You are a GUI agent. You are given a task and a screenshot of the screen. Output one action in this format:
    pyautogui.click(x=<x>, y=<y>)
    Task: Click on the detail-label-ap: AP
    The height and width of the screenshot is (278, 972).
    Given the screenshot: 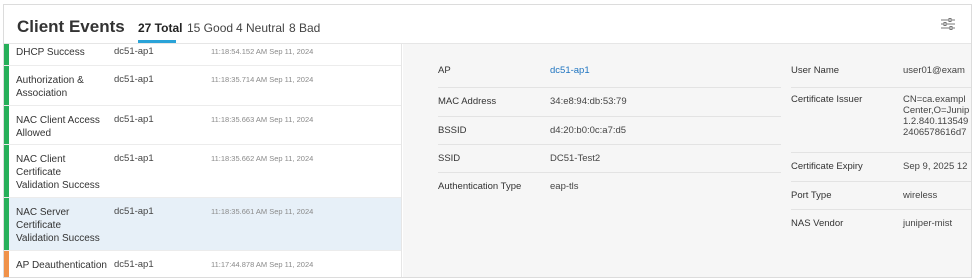 What is the action you would take?
    pyautogui.click(x=444, y=70)
    